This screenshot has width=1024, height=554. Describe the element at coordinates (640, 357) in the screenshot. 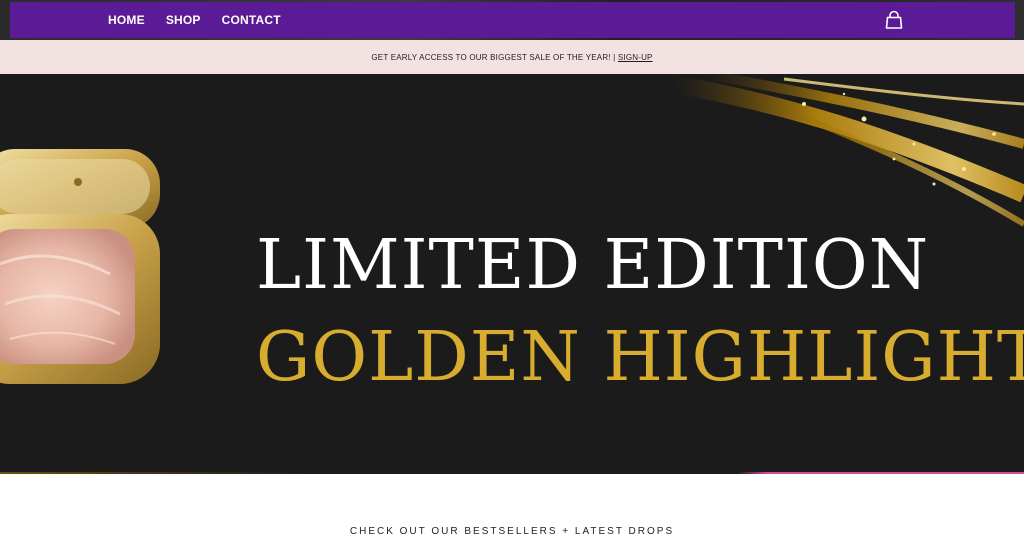

I see `hero-title-line2: GOLDEN HIGHLIGHTER` at that location.